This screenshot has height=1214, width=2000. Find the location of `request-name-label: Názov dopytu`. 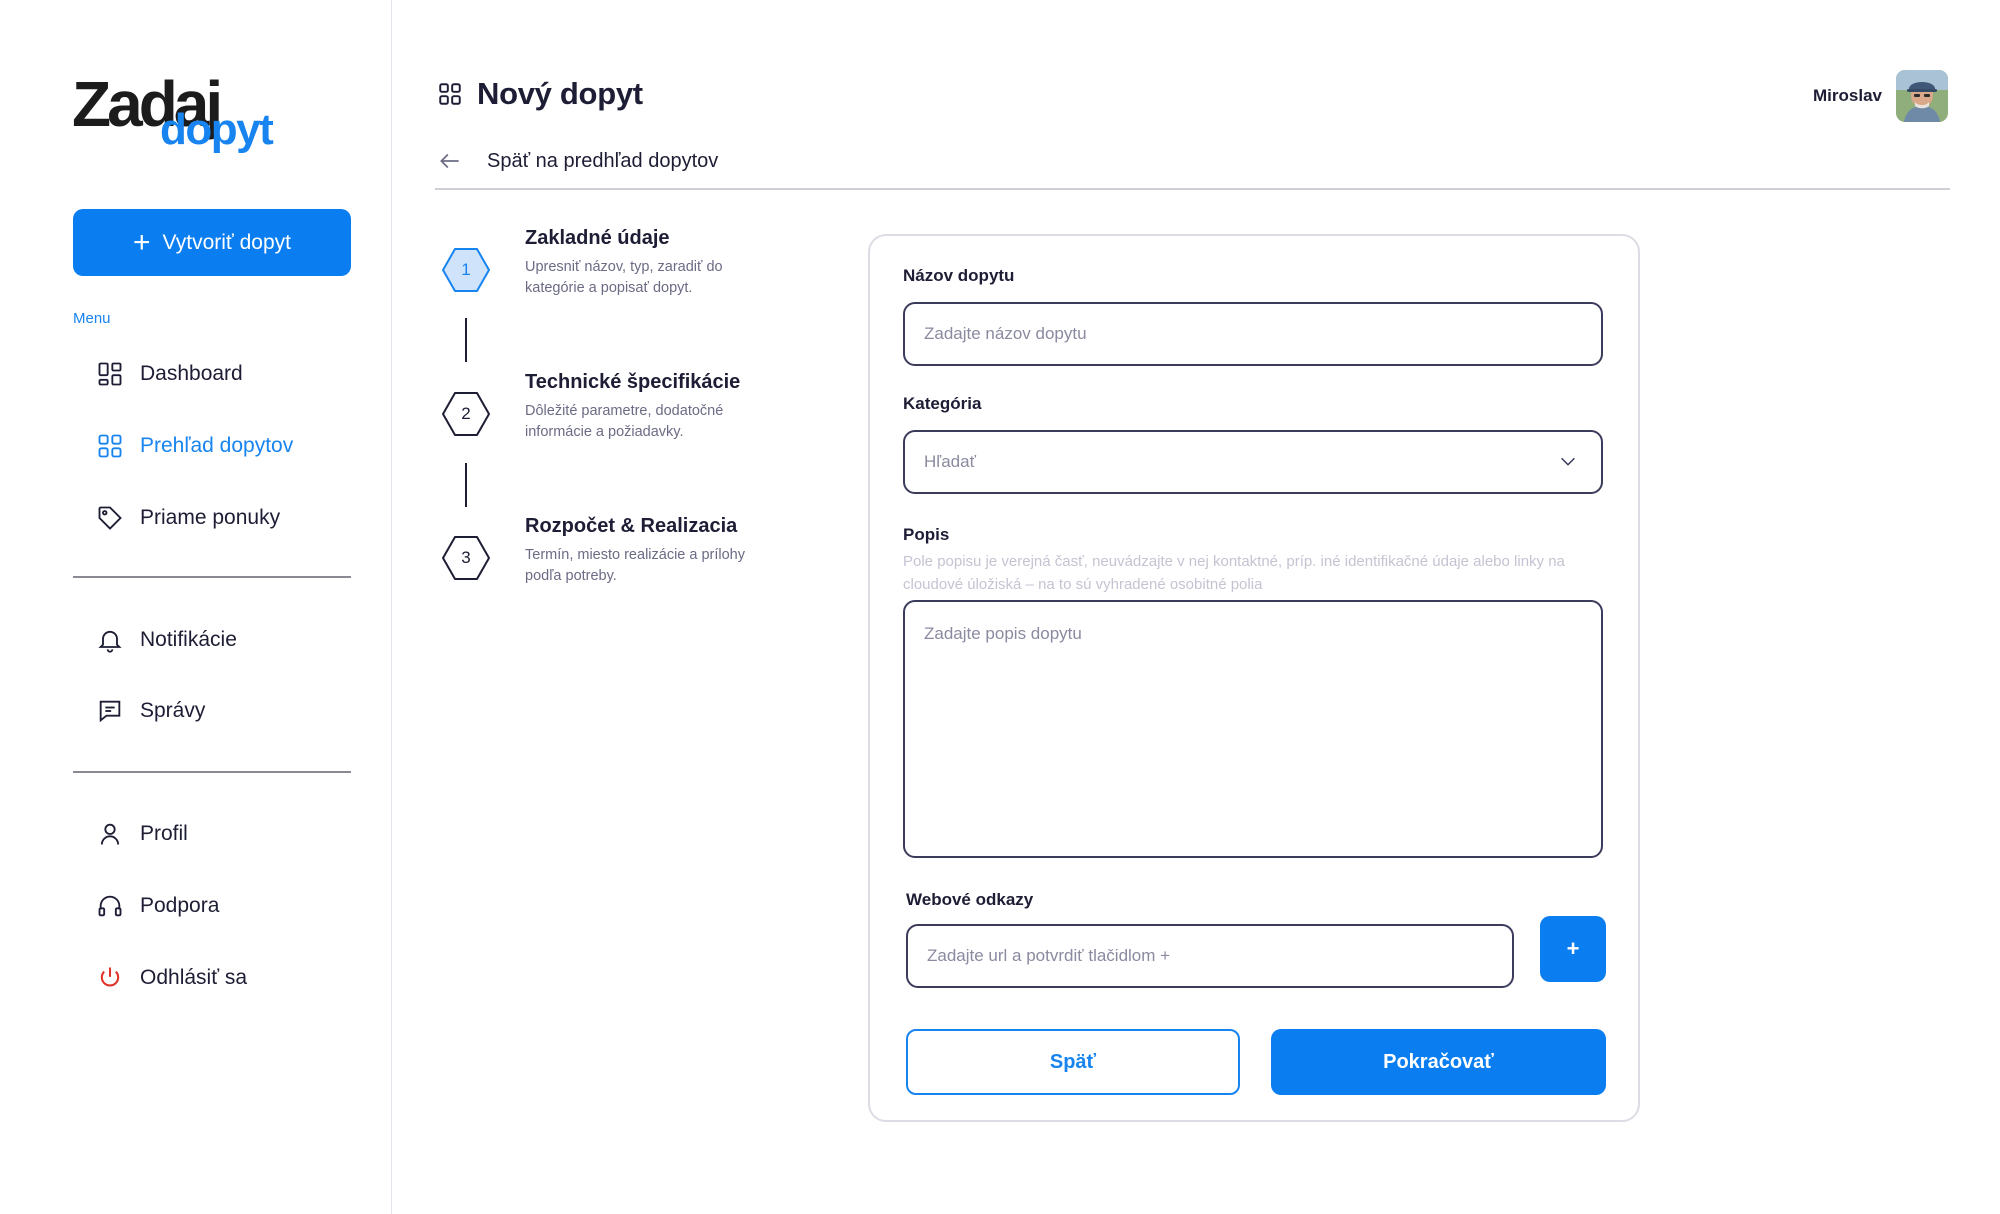

request-name-label: Názov dopytu is located at coordinates (959, 275).